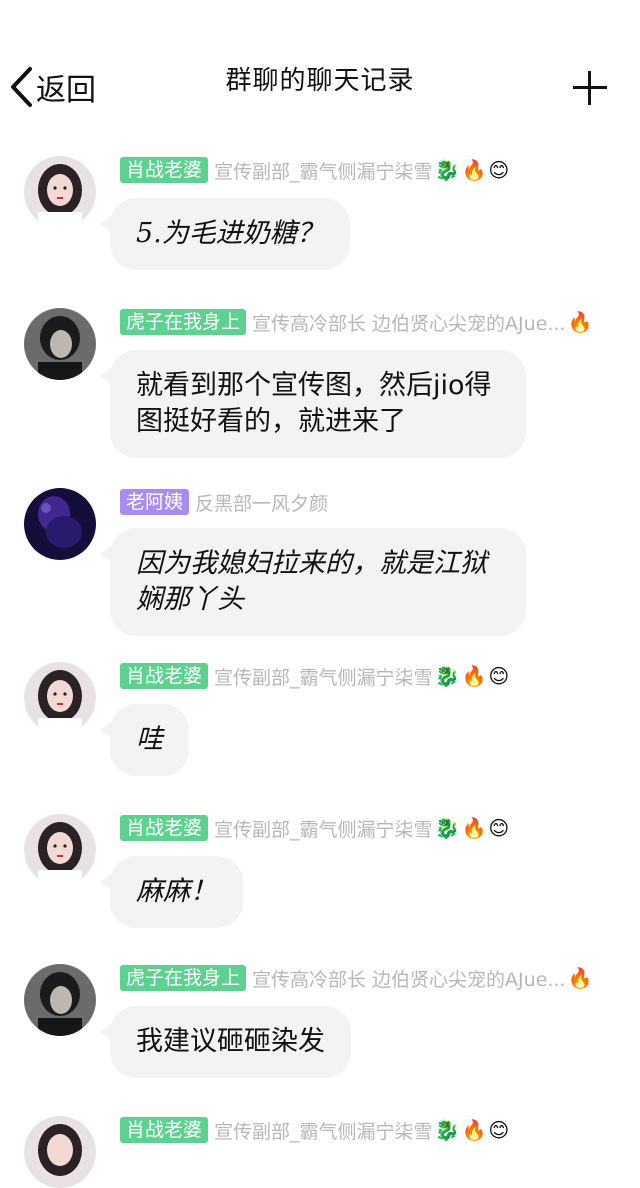  Describe the element at coordinates (320, 81) in the screenshot. I see `page-title: 群聊的聊天记录` at that location.